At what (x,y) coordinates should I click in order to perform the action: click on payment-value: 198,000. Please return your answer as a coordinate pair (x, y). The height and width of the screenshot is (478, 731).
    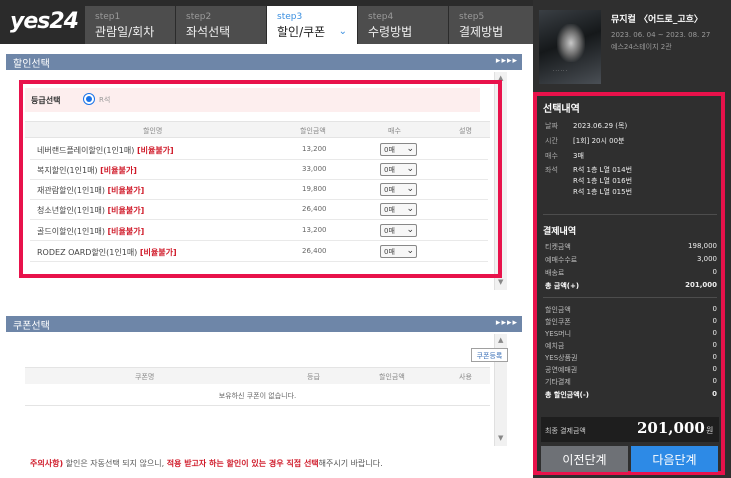
    Looking at the image, I should click on (702, 246).